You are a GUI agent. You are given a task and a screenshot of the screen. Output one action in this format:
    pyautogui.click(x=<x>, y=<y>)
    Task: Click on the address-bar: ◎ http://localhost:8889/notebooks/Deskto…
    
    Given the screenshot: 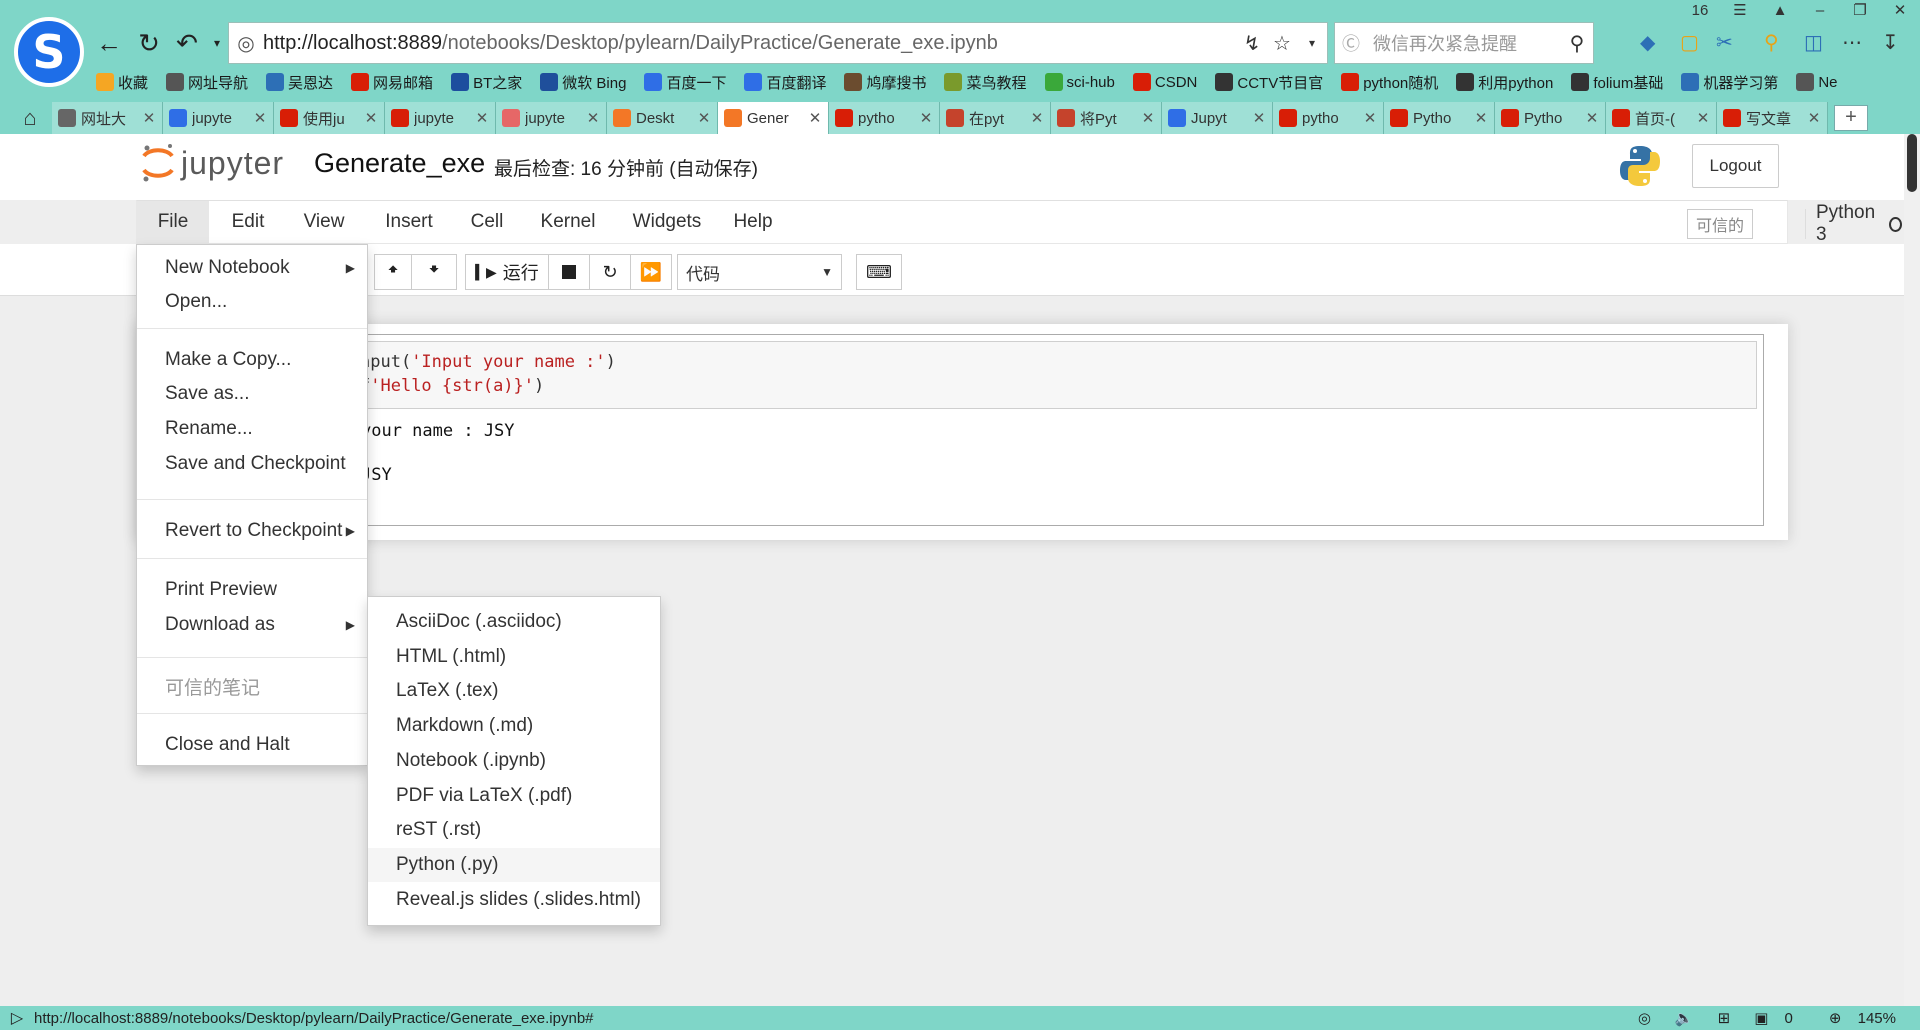 What is the action you would take?
    pyautogui.click(x=778, y=43)
    